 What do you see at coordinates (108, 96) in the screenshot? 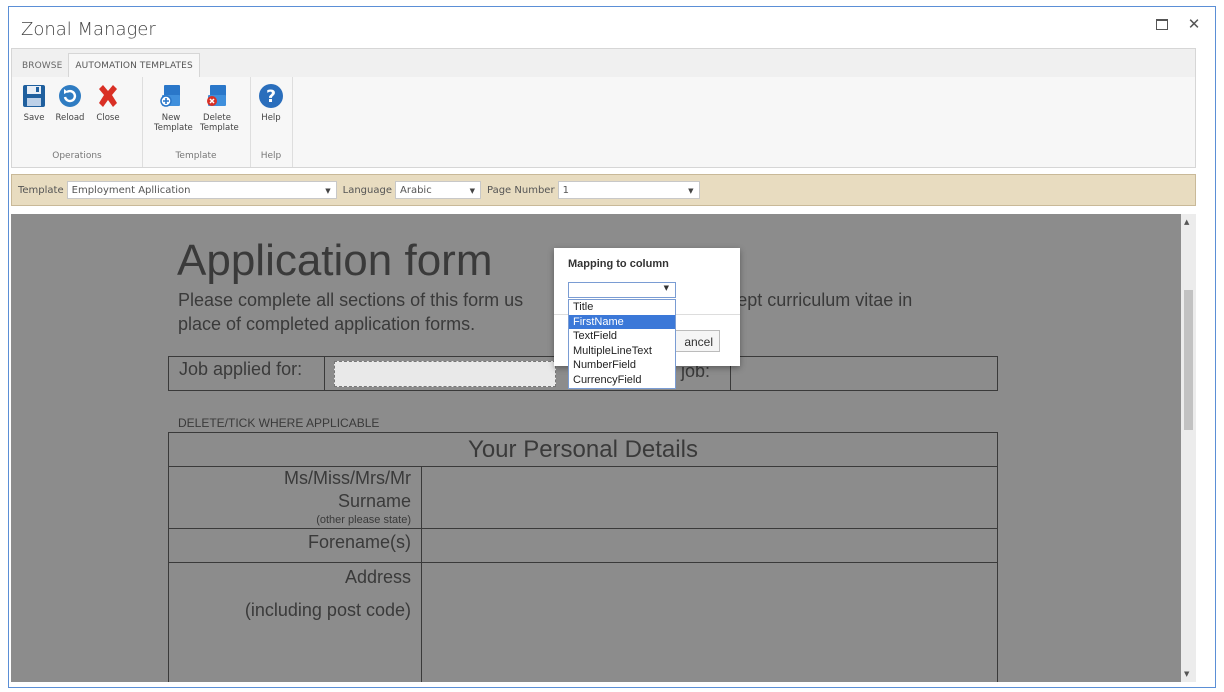
I see `close-x-icon` at bounding box center [108, 96].